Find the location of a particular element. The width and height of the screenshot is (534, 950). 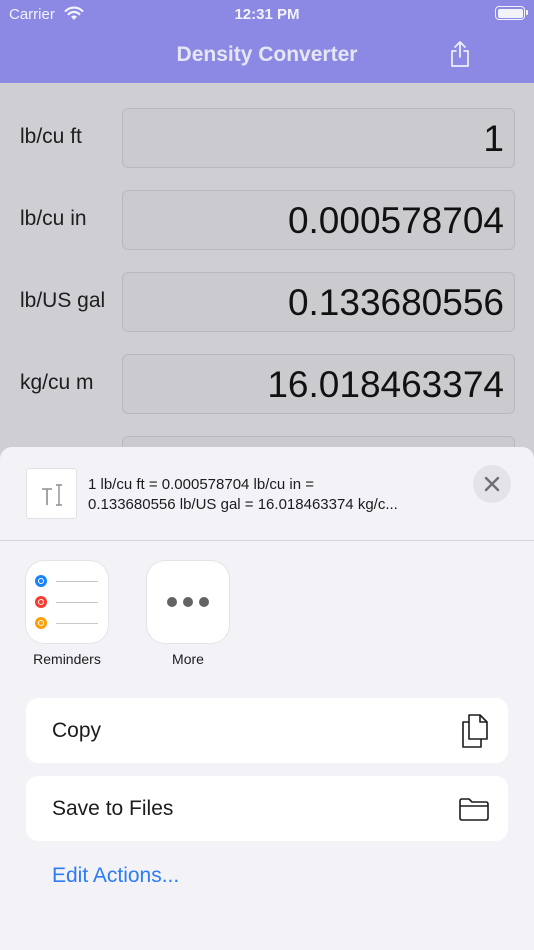

reminder-dot-blue is located at coordinates (41, 581).